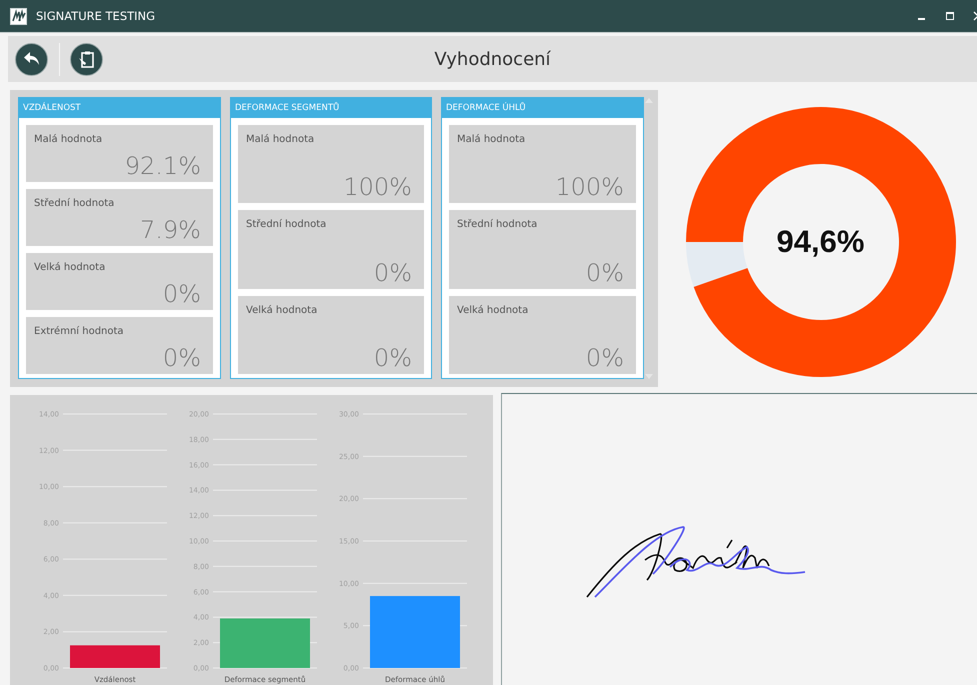 The image size is (977, 685). What do you see at coordinates (79, 331) in the screenshot?
I see `tile-label: Extrémní hodnota` at bounding box center [79, 331].